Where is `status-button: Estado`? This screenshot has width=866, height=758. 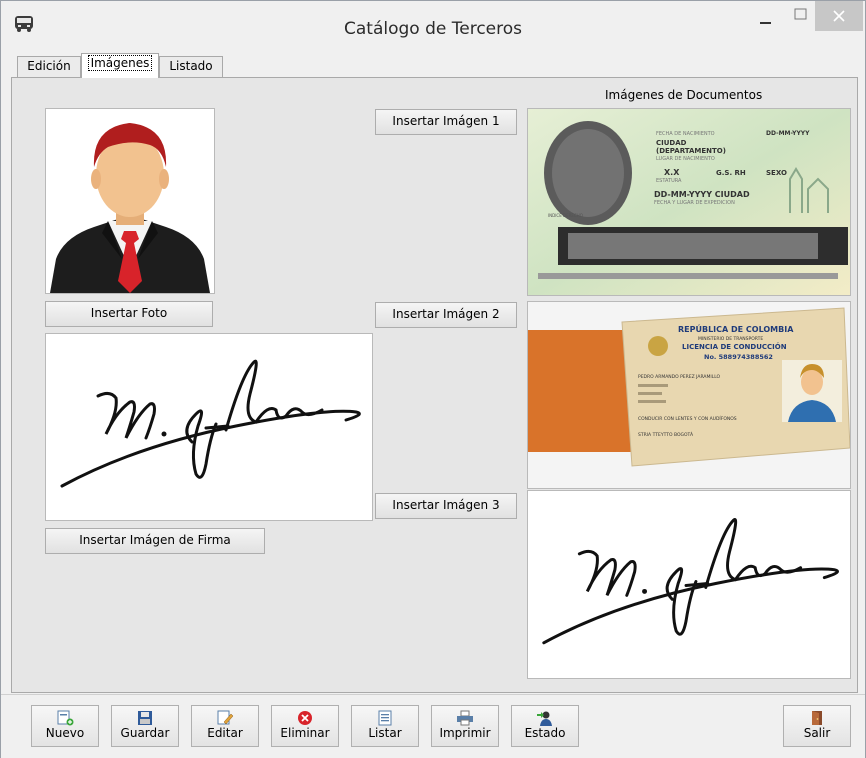
status-button: Estado is located at coordinates (545, 726).